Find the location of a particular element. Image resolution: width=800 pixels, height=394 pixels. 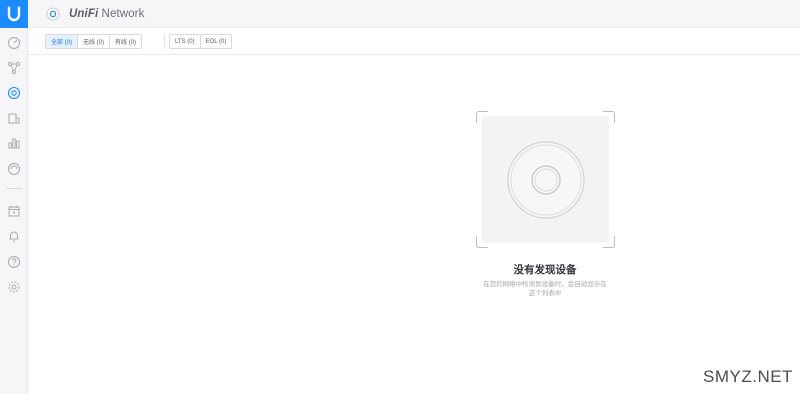

device-placeholder is located at coordinates (545, 179).